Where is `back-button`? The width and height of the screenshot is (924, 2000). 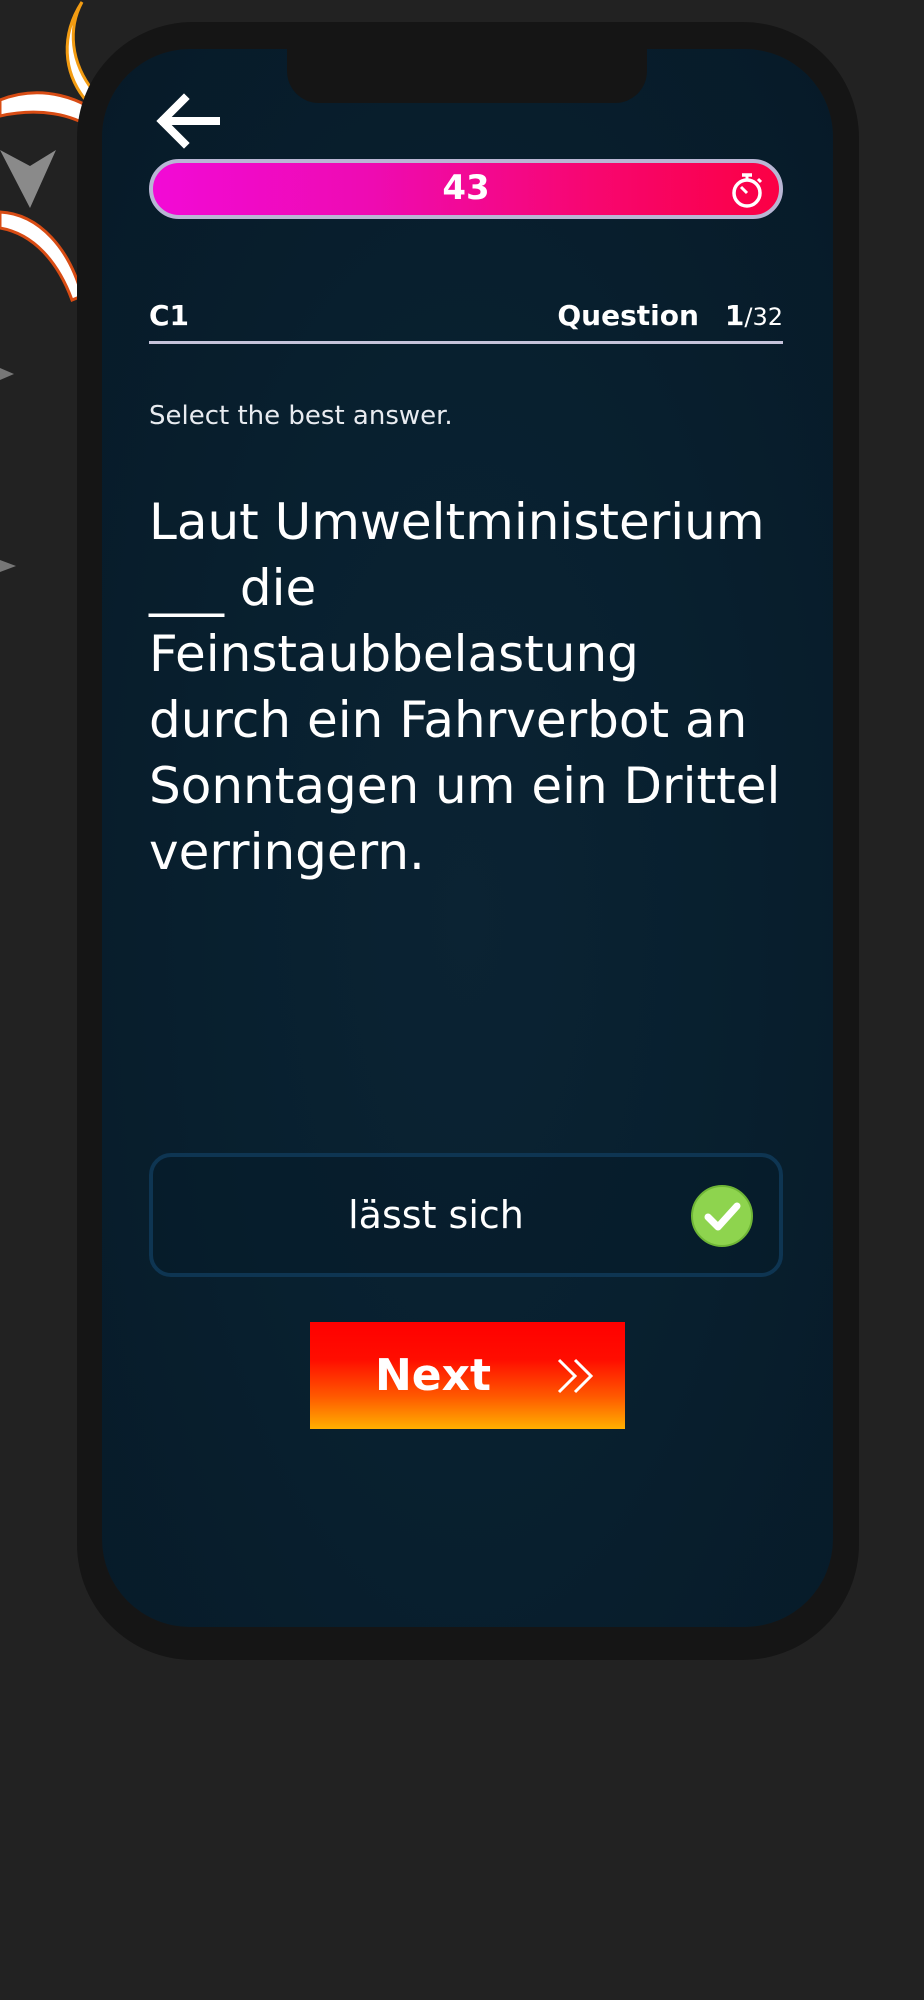 back-button is located at coordinates (188, 121).